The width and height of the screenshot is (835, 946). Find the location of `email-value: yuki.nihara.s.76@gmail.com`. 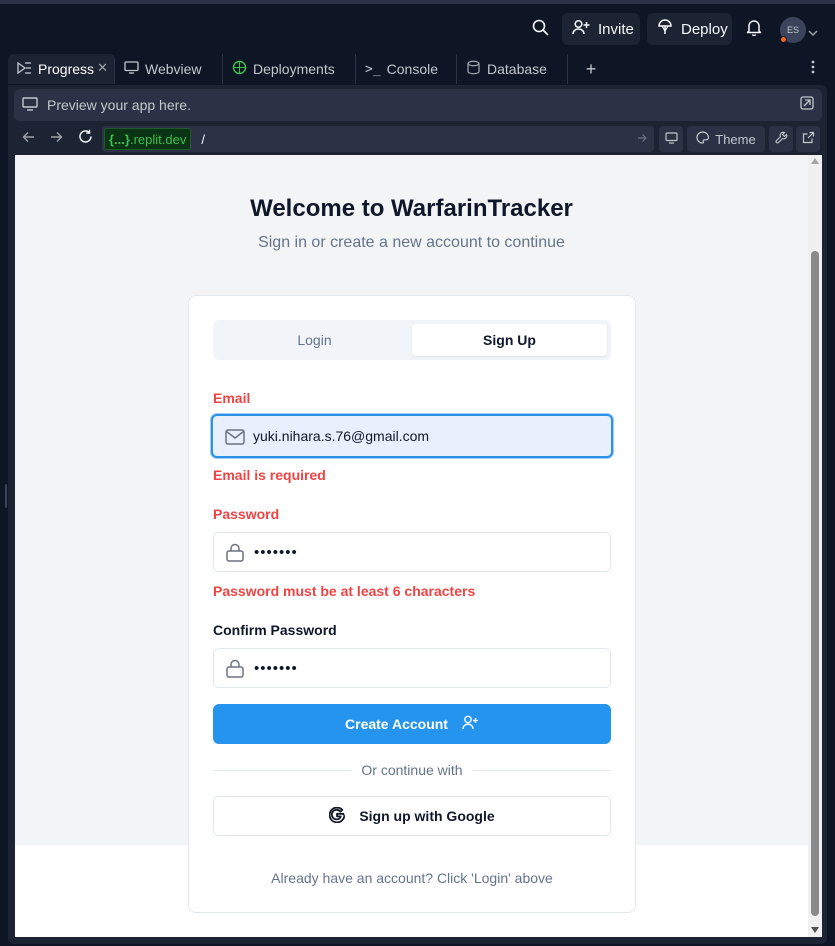

email-value: yuki.nihara.s.76@gmail.com is located at coordinates (341, 436).